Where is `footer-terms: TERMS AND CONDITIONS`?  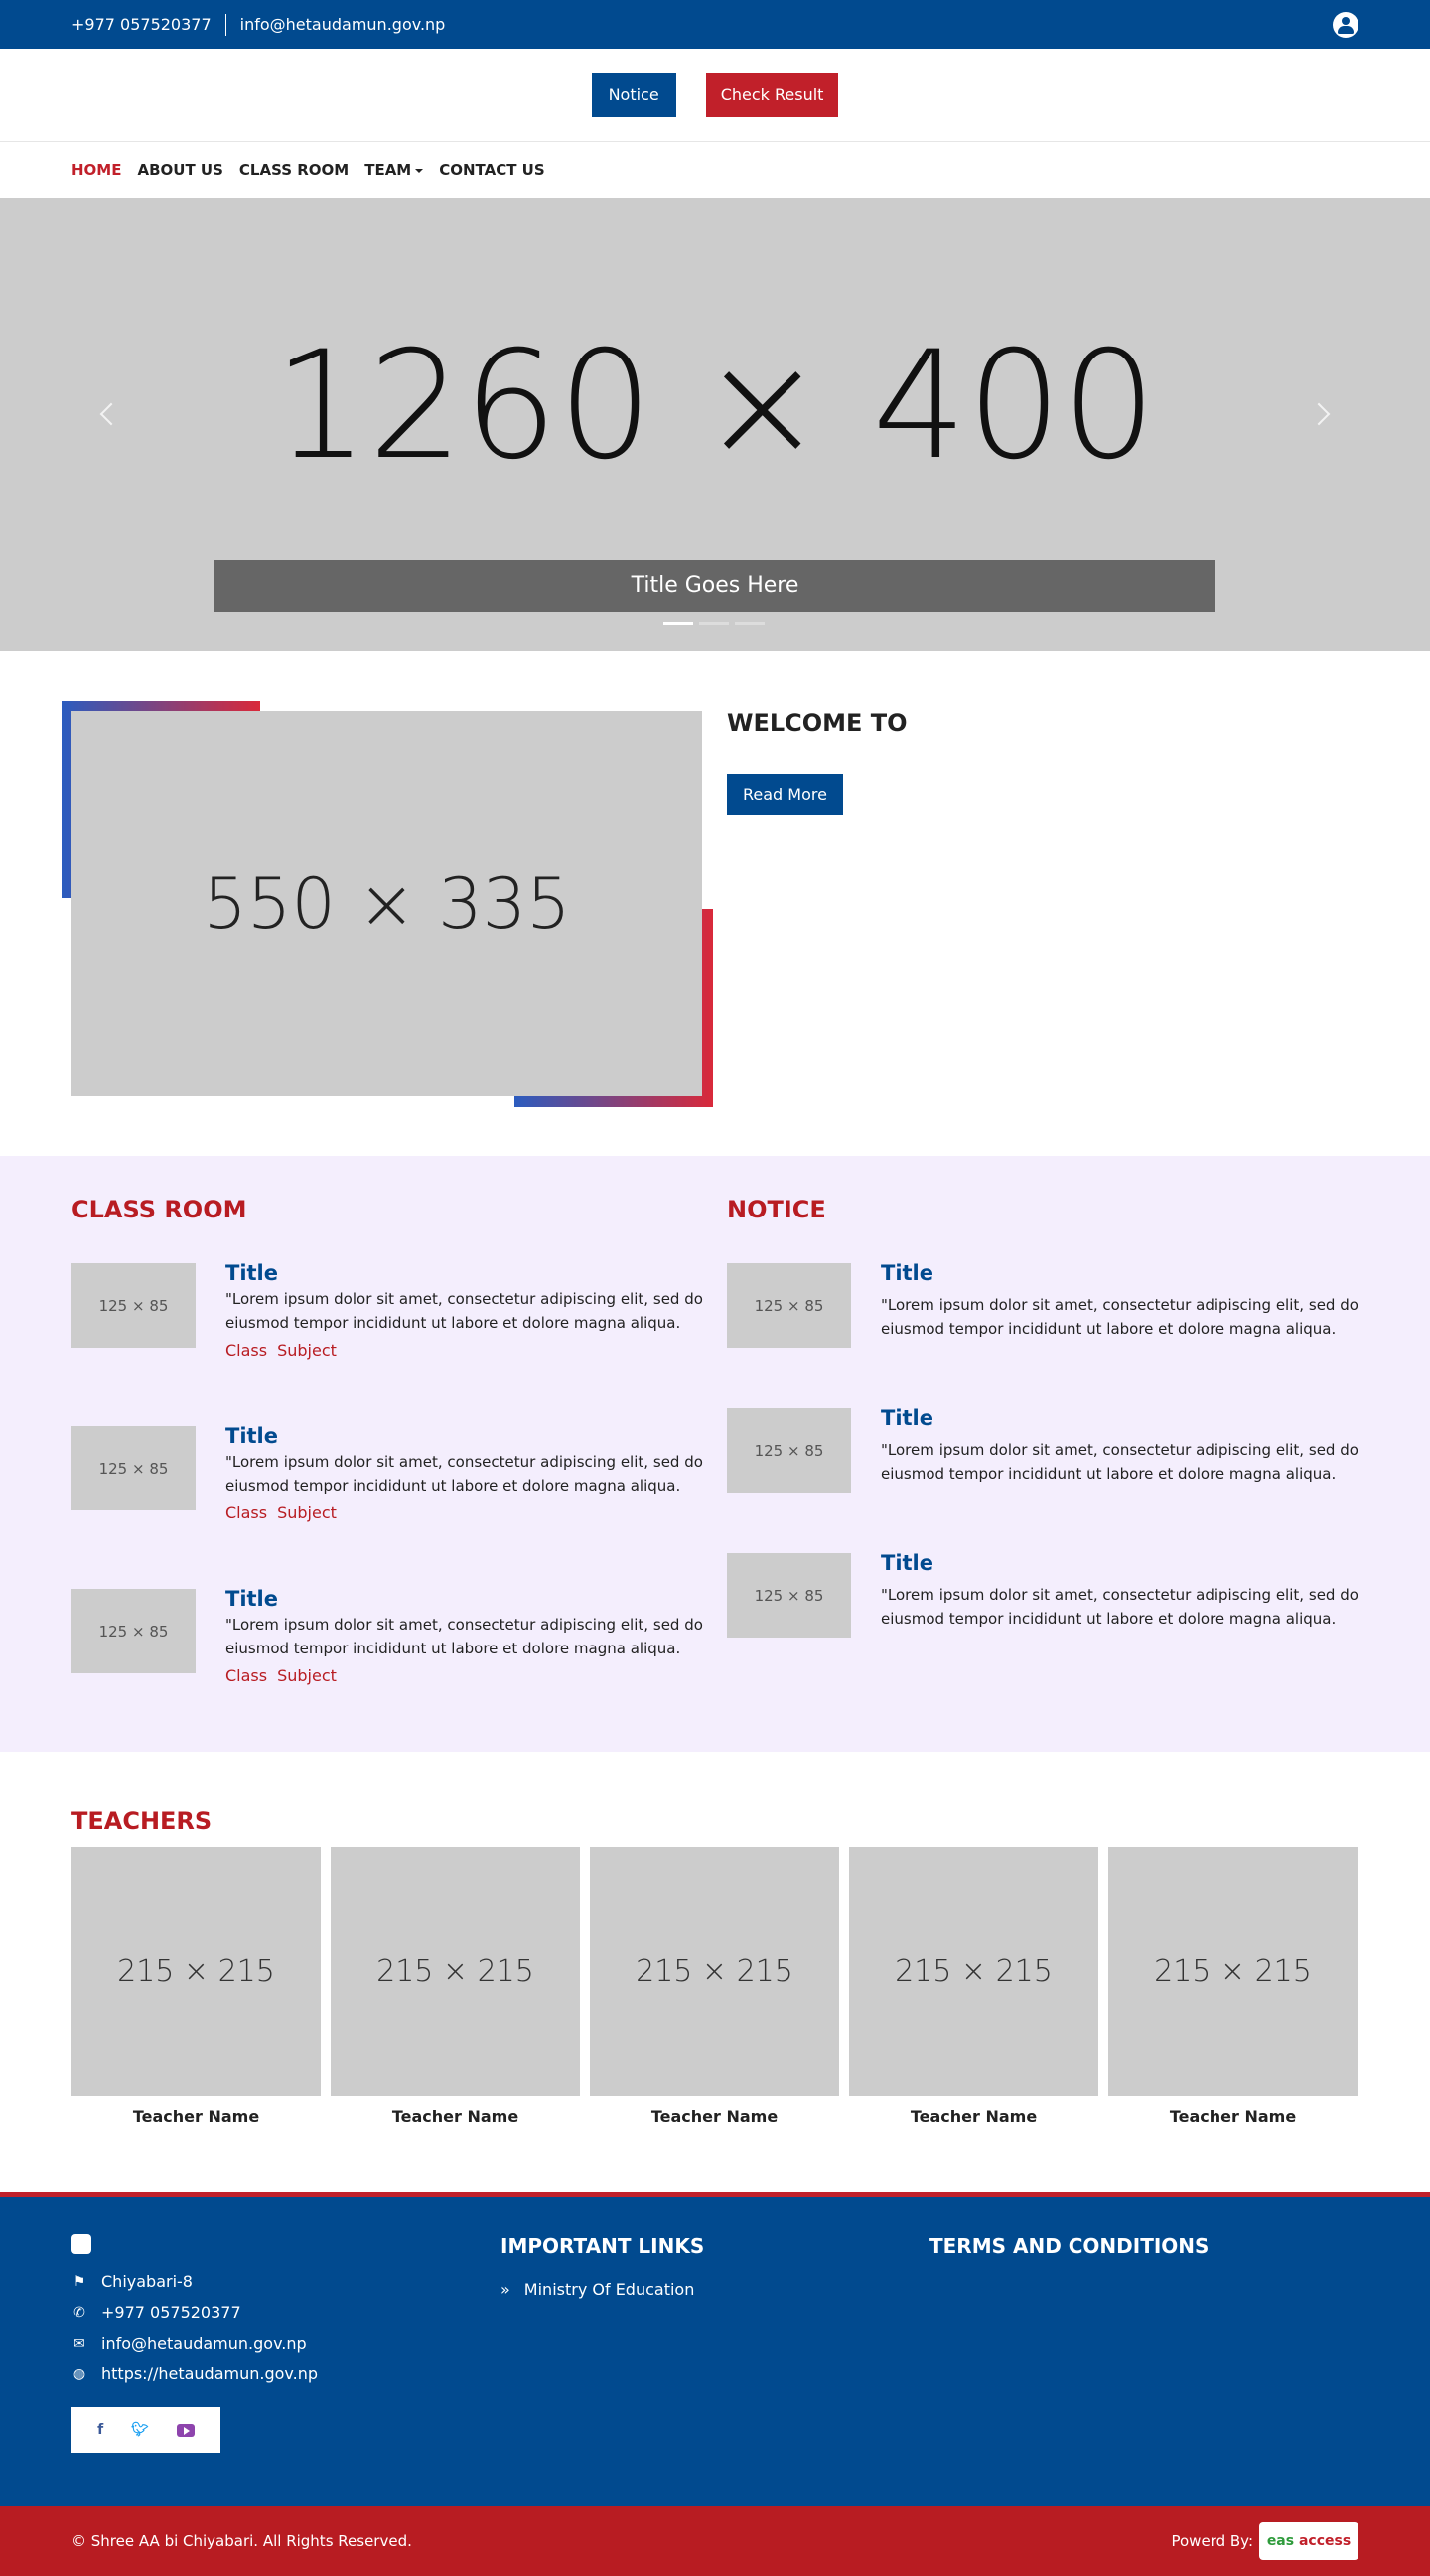 footer-terms: TERMS AND CONDITIONS is located at coordinates (1144, 2344).